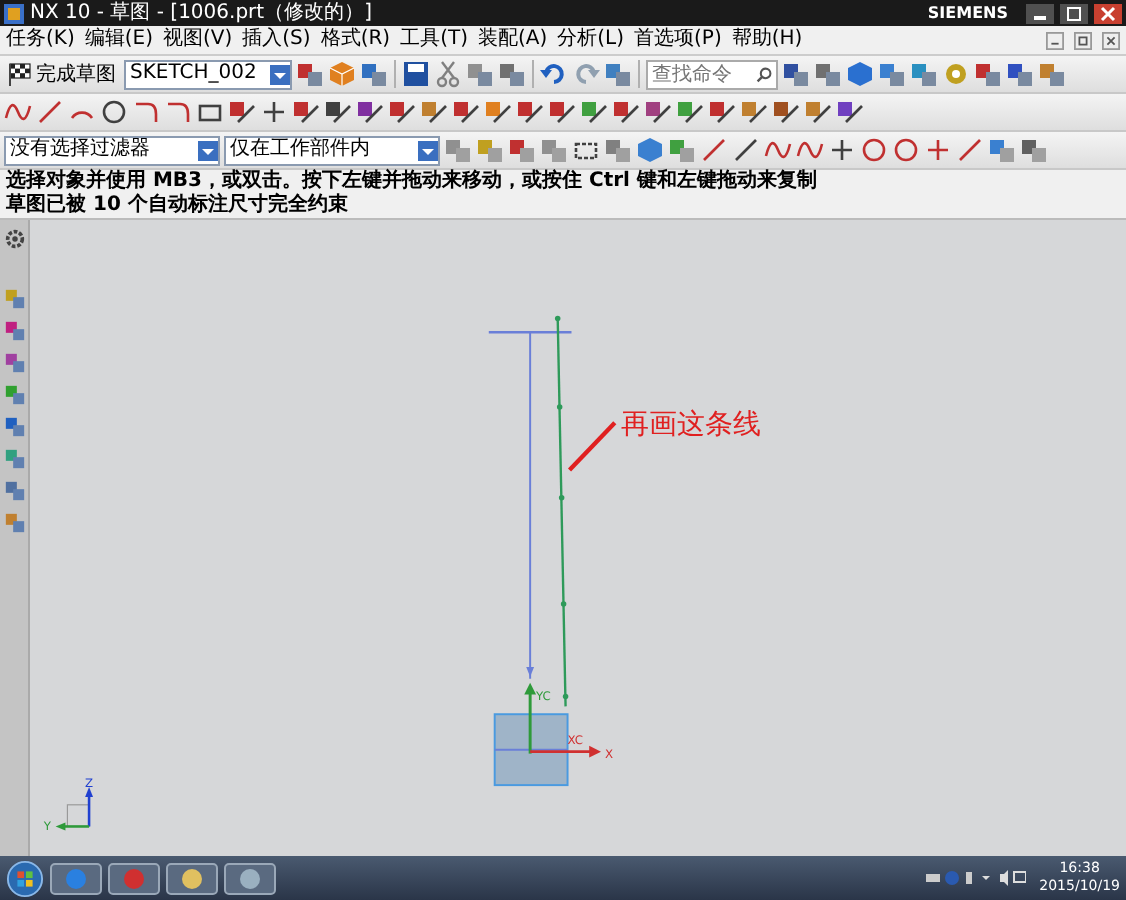 The image size is (1126, 900). I want to click on triad-box, so click(78, 816).